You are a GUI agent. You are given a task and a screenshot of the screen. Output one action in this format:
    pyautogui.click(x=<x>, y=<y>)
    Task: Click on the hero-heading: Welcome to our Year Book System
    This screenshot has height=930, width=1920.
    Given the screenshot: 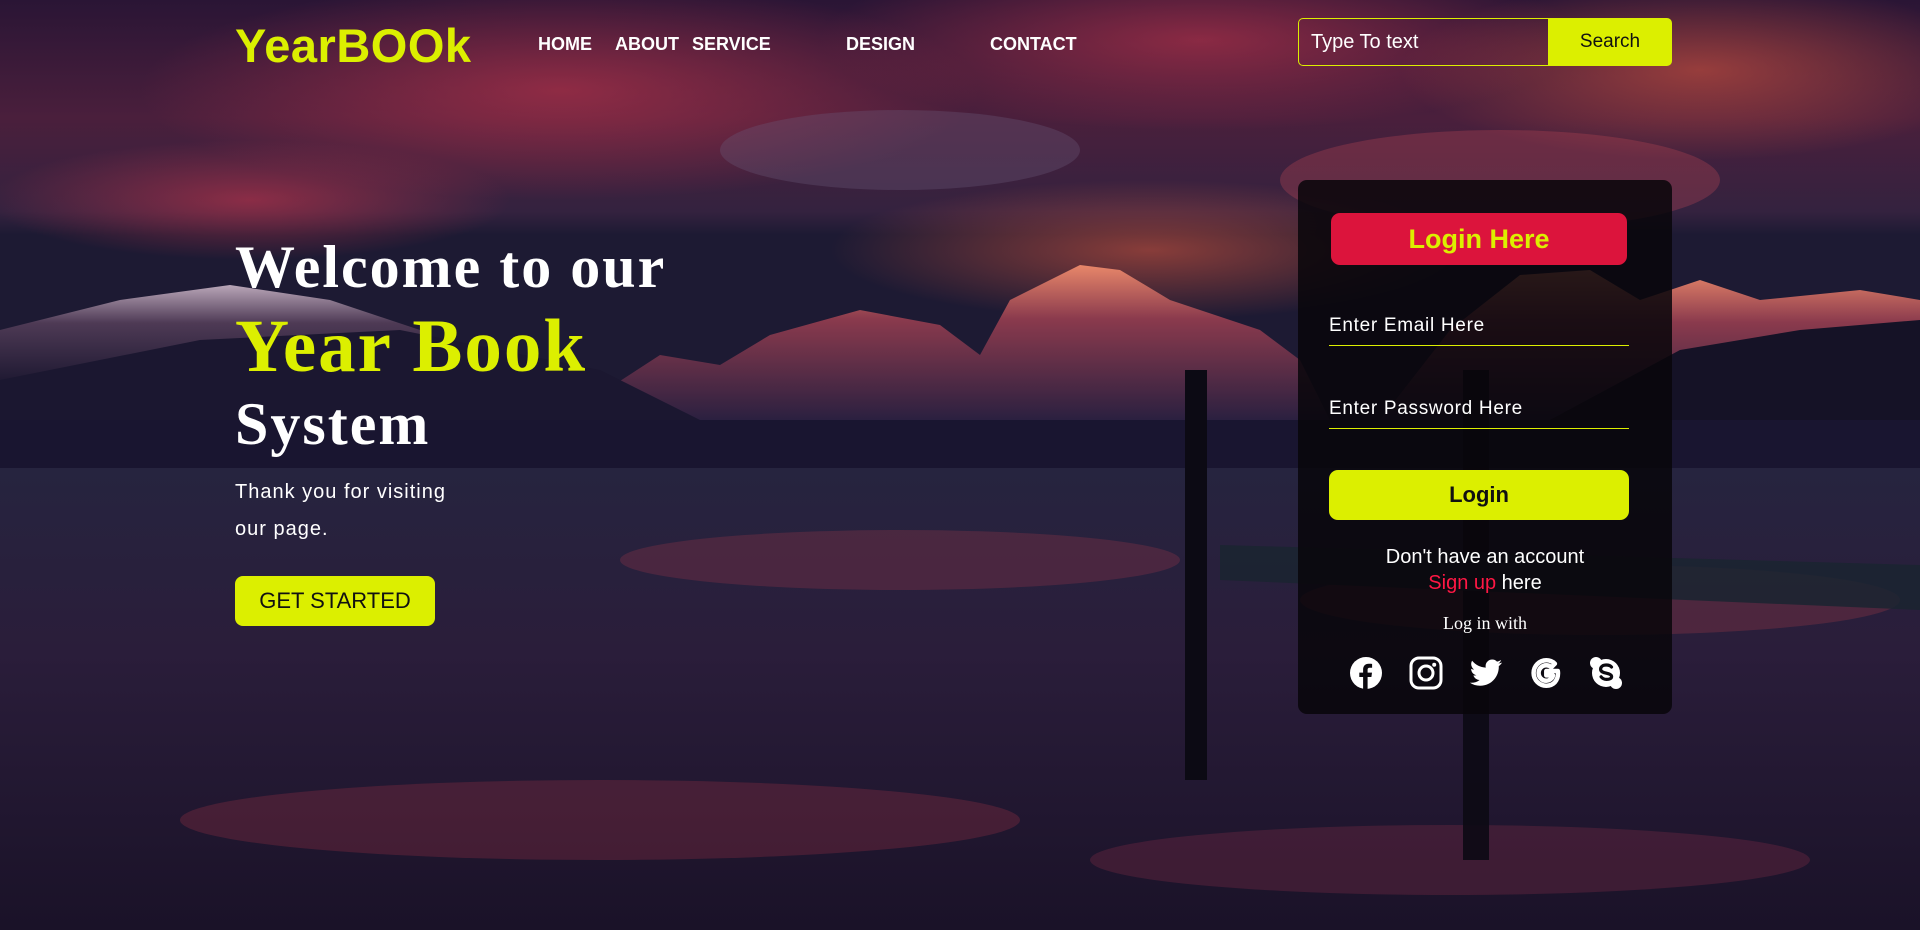 What is the action you would take?
    pyautogui.click(x=450, y=346)
    